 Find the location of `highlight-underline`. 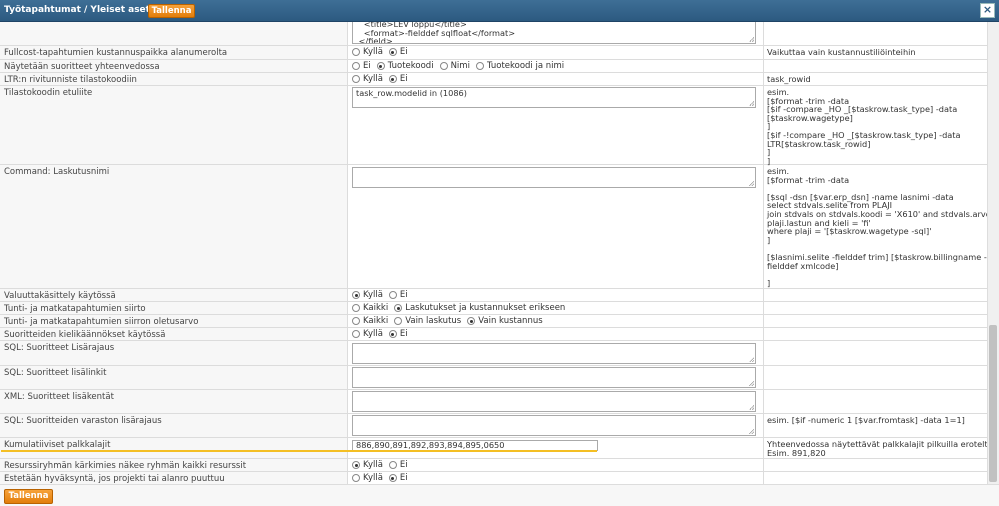

highlight-underline is located at coordinates (299, 451).